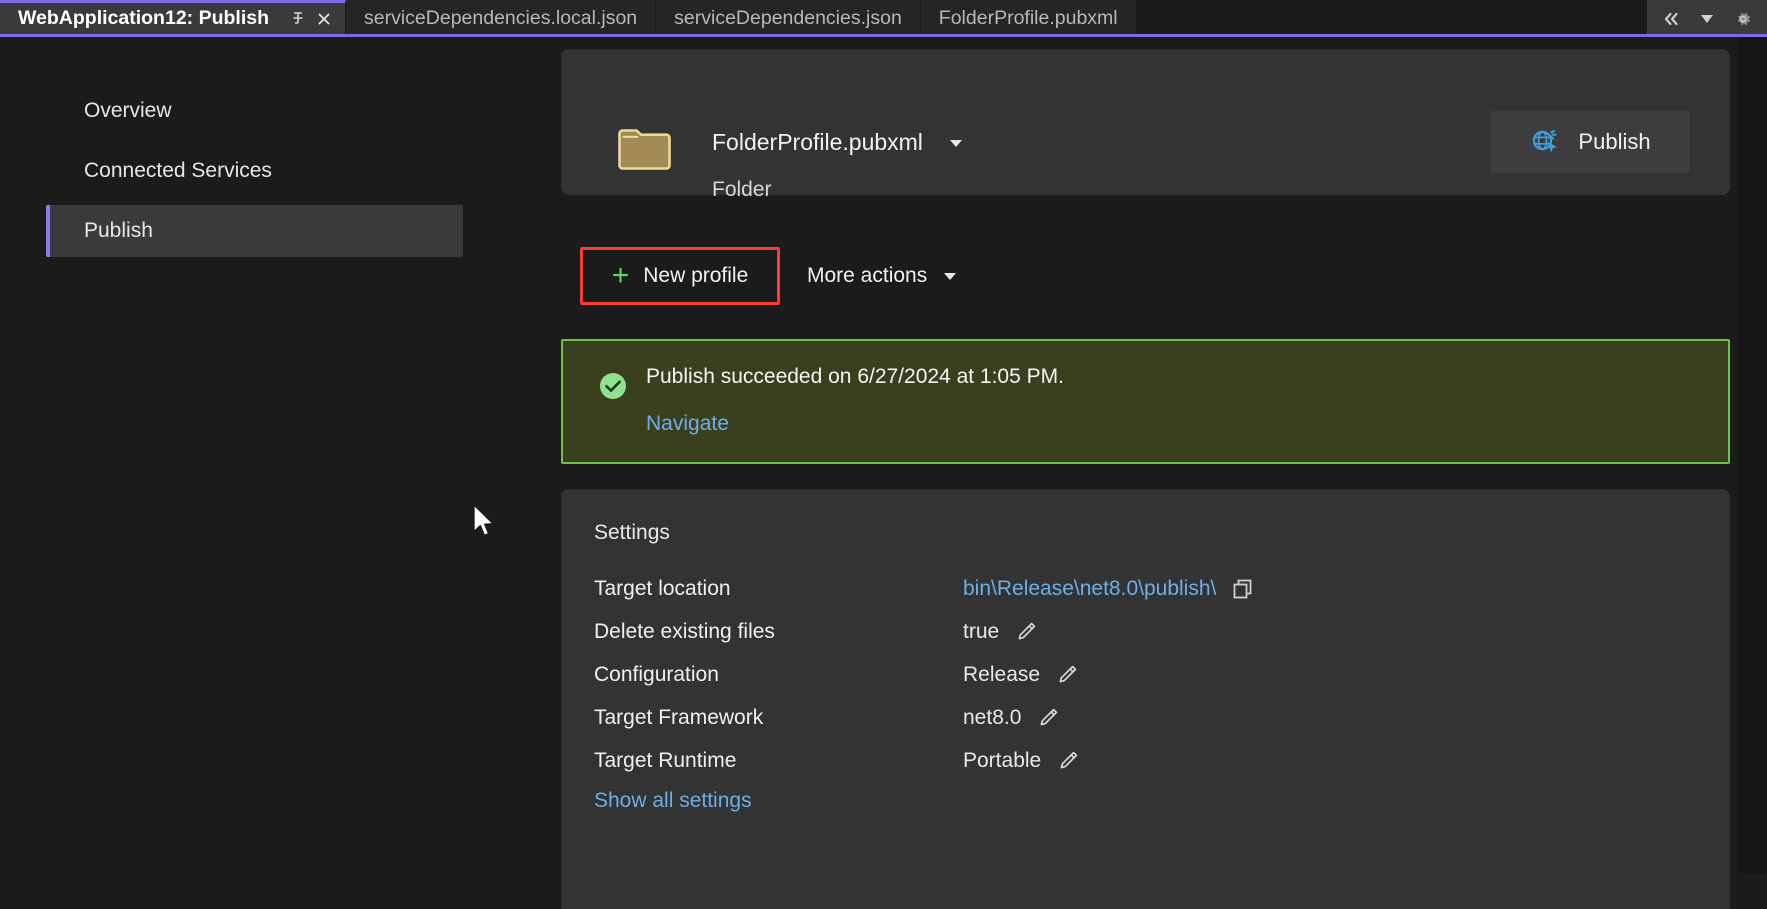  Describe the element at coordinates (817, 142) in the screenshot. I see `profile-name-label: FolderProfile.pubxml` at that location.